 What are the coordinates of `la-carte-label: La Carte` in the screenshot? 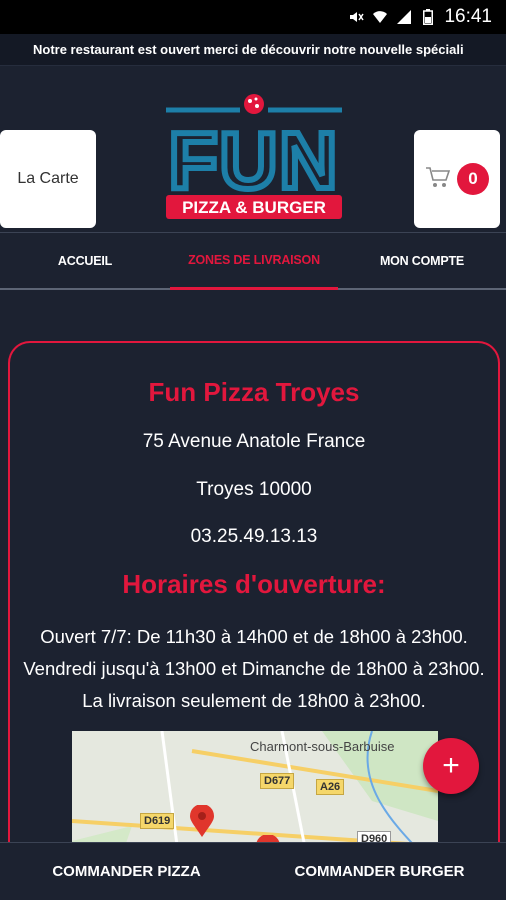 It's located at (48, 178).